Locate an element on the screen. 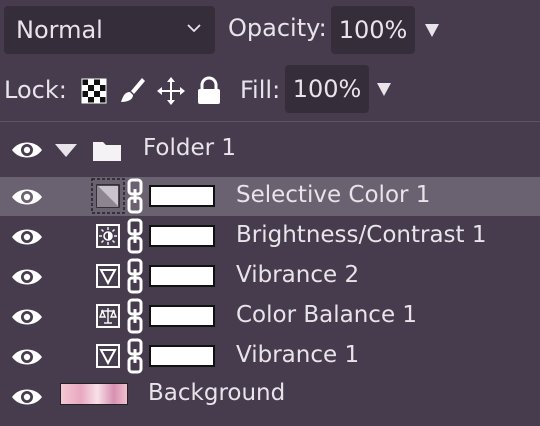  blend-toolbar: Normal Opacity: 100% is located at coordinates (270, 30).